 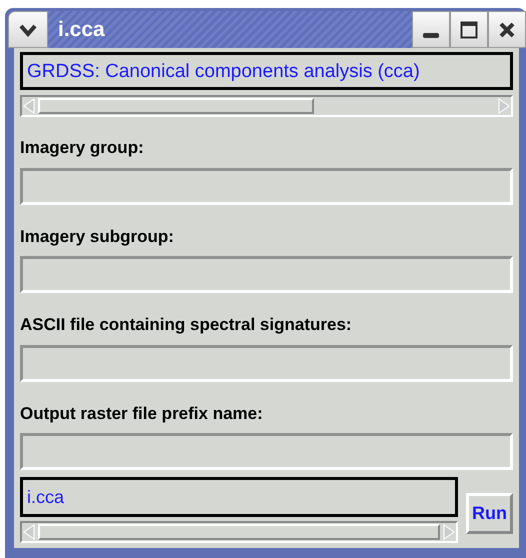 What do you see at coordinates (266, 71) in the screenshot?
I see `header-text: GRDSS: Canonical components analysis (cca)` at bounding box center [266, 71].